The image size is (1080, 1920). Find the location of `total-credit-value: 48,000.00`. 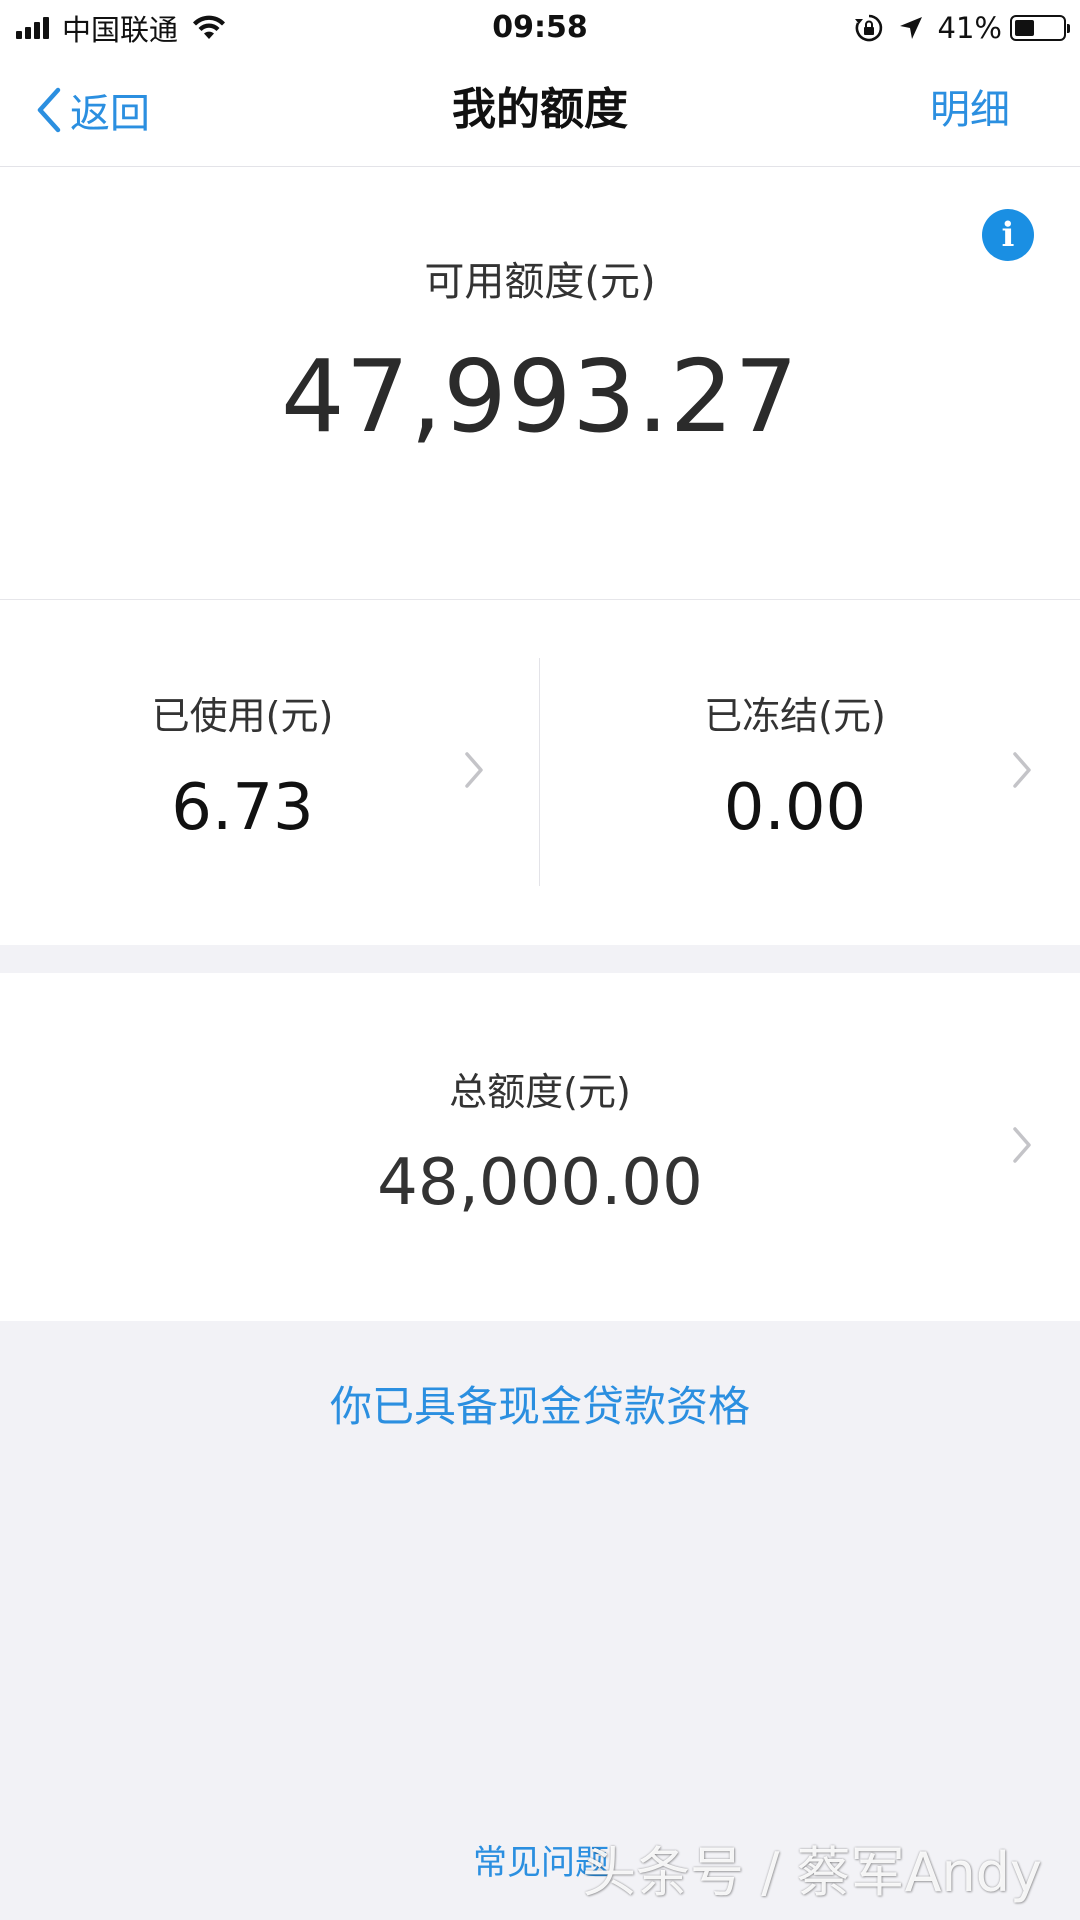

total-credit-value: 48,000.00 is located at coordinates (540, 1183).